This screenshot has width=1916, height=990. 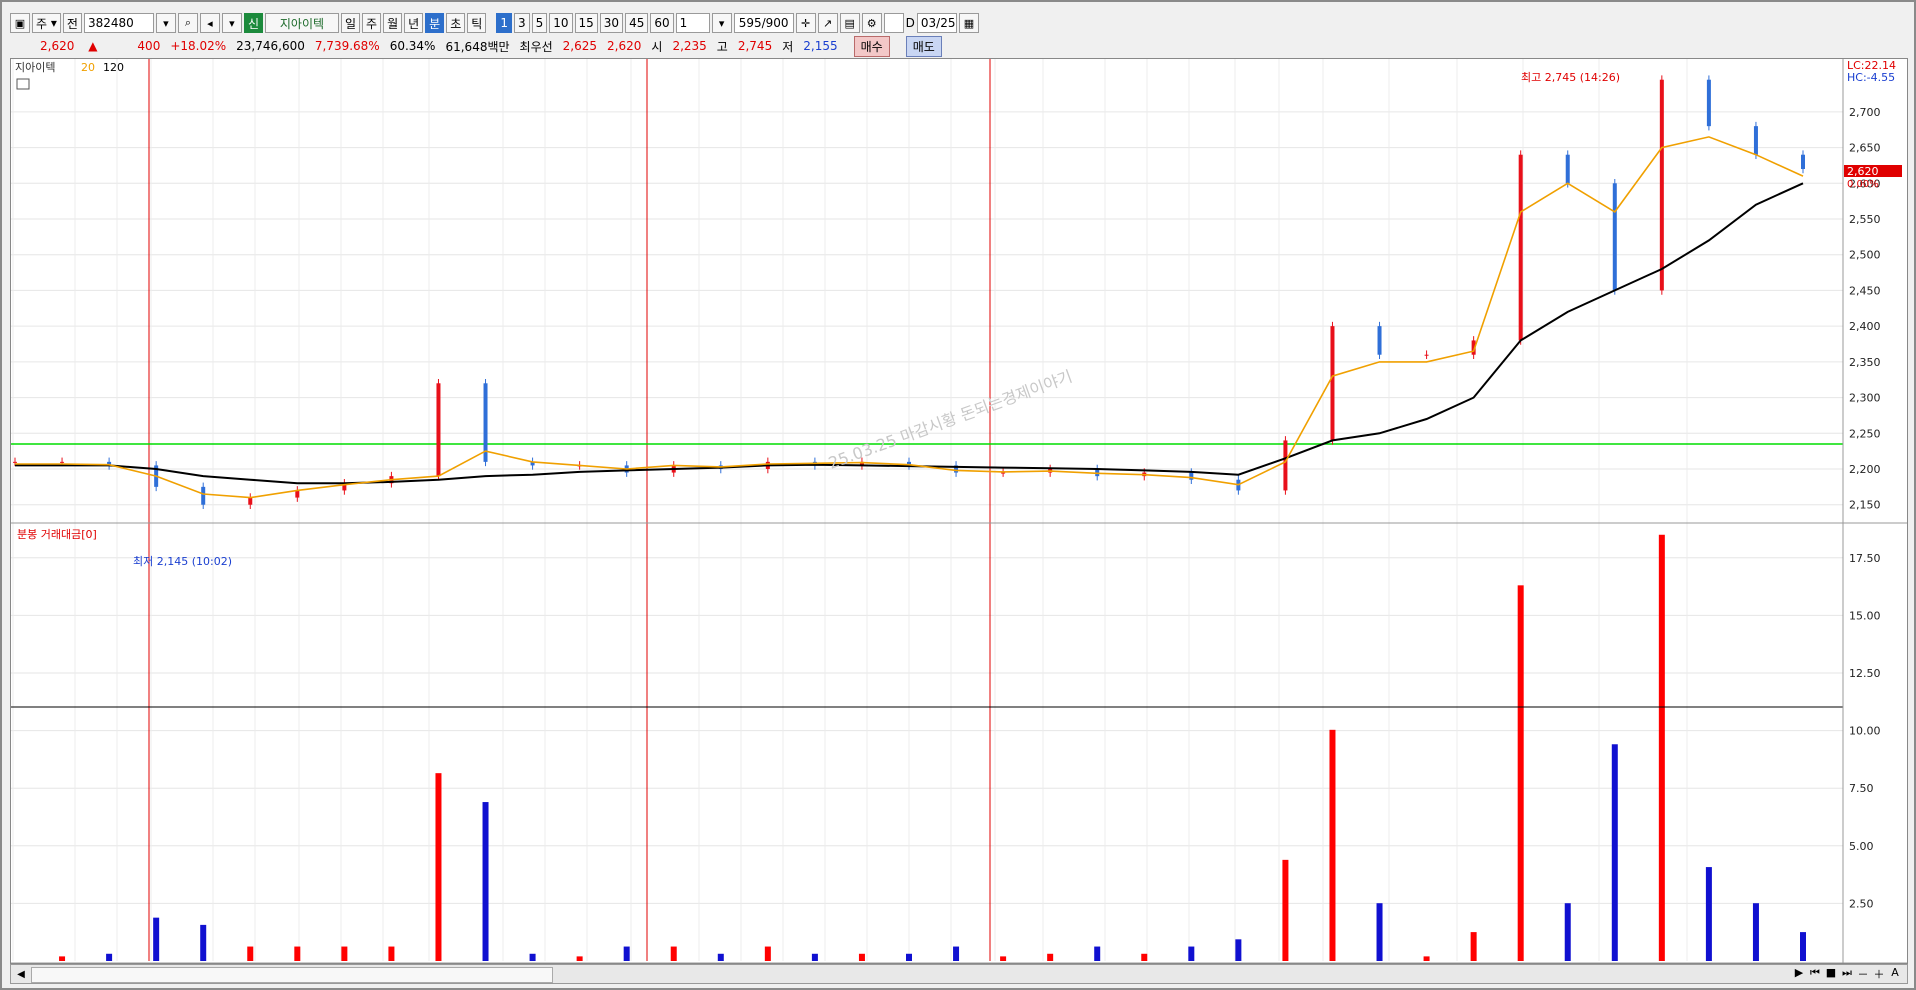 What do you see at coordinates (521, 23) in the screenshot?
I see `interval-button-3: 3` at bounding box center [521, 23].